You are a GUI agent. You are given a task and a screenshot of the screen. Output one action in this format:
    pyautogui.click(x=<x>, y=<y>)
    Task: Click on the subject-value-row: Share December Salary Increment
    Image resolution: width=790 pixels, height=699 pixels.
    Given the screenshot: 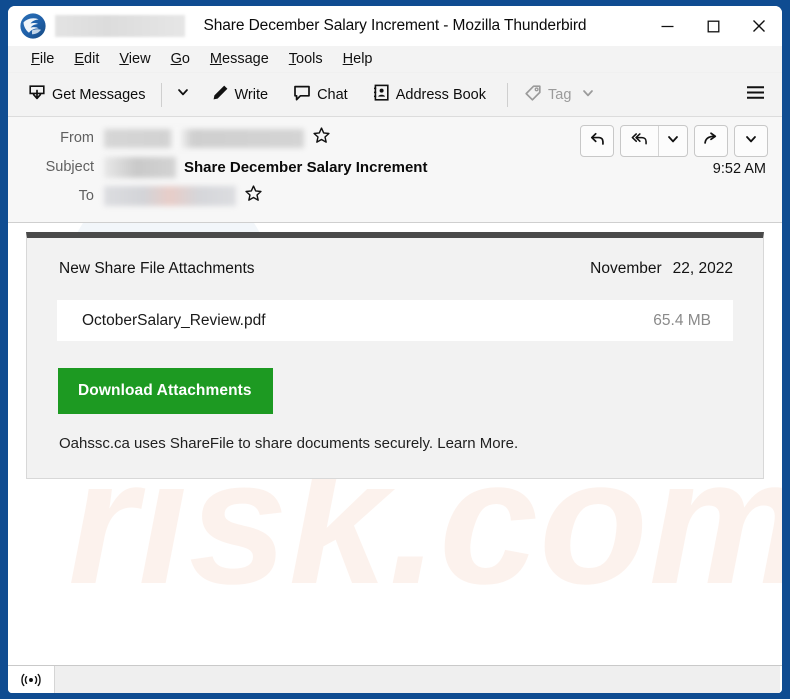 What is the action you would take?
    pyautogui.click(x=326, y=167)
    